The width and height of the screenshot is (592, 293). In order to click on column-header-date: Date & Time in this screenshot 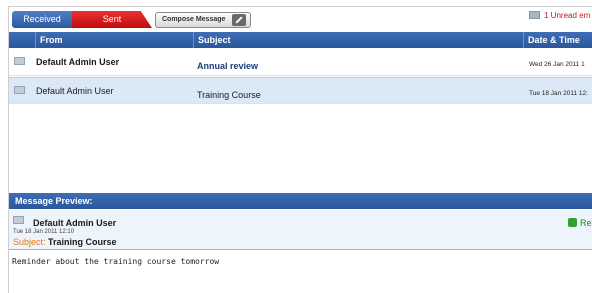, I will do `click(557, 40)`.